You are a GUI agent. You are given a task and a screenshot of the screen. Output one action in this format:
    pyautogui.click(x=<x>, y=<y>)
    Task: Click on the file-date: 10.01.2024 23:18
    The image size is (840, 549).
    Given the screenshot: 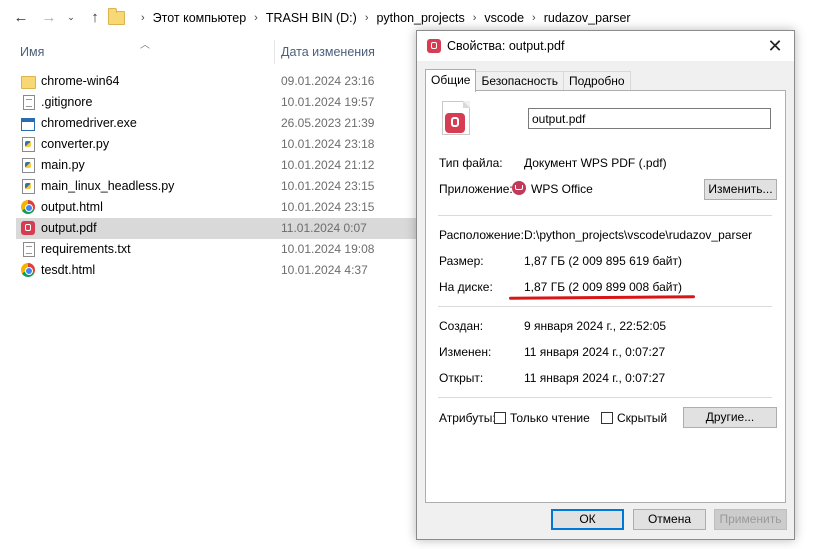 What is the action you would take?
    pyautogui.click(x=328, y=144)
    